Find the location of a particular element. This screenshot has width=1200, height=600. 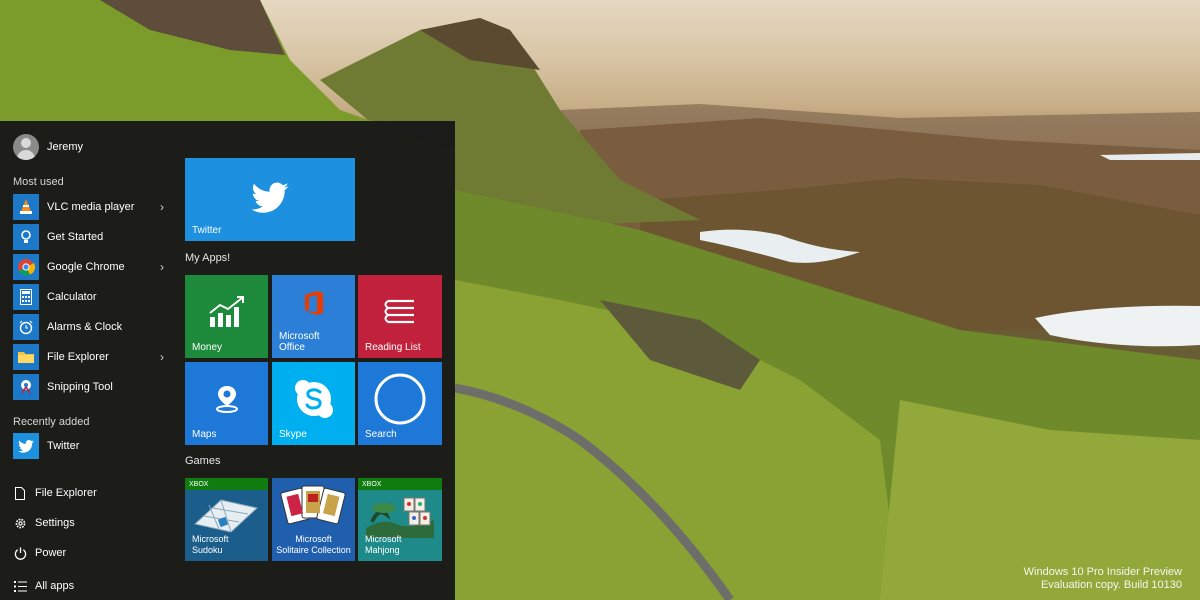

list-icon is located at coordinates (20, 586).